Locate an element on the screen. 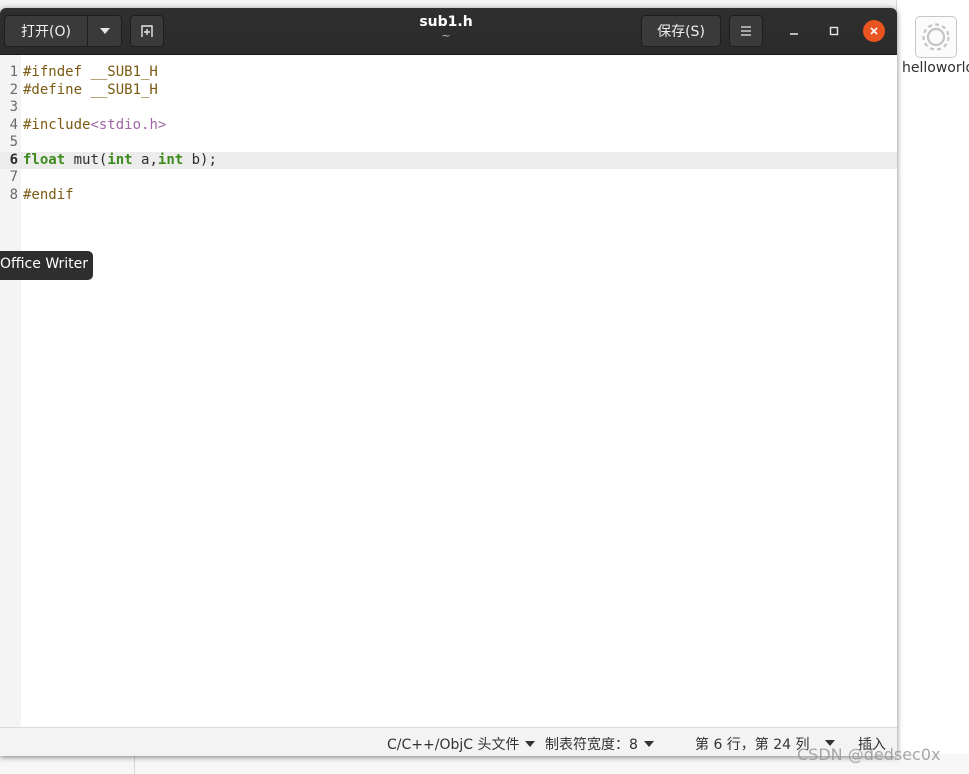 The height and width of the screenshot is (774, 969). line-number: 6 is located at coordinates (13, 159).